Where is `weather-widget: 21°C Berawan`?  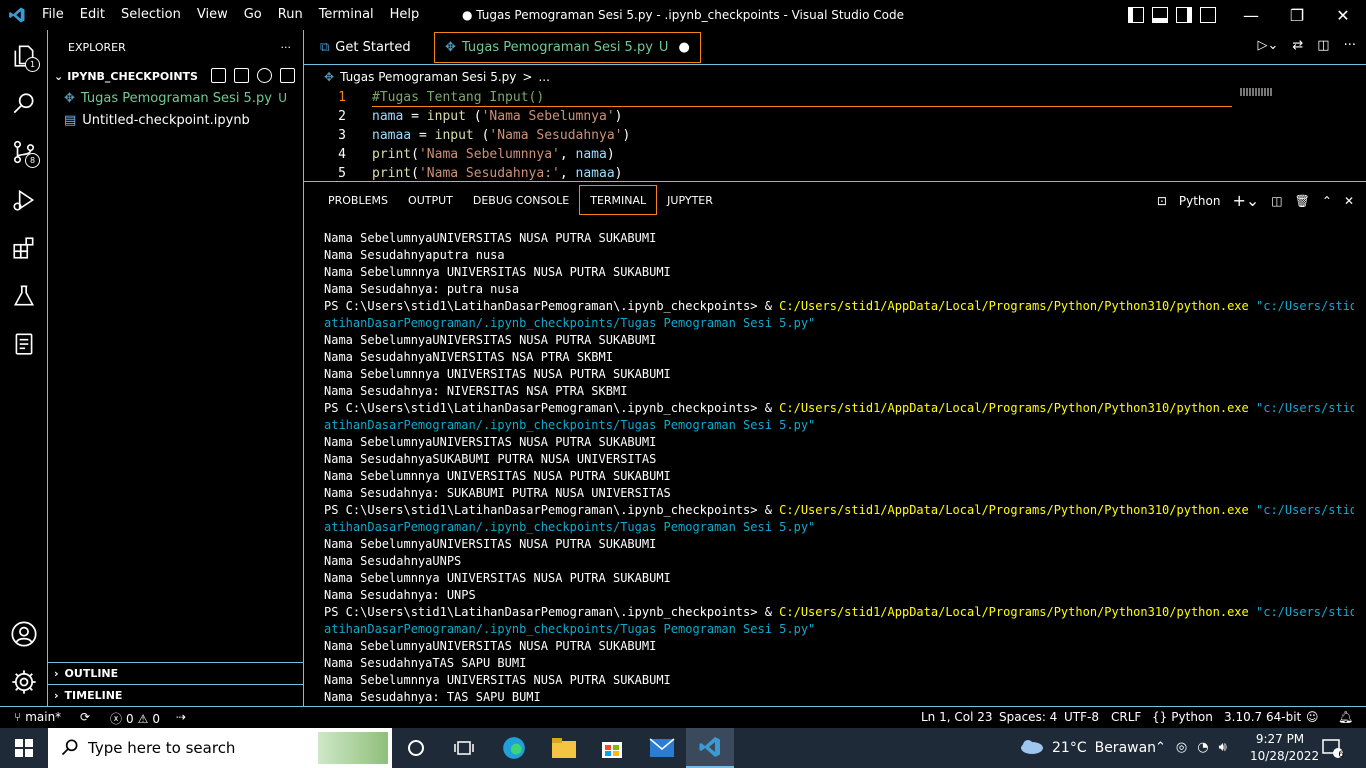 weather-widget: 21°C Berawan is located at coordinates (1087, 748).